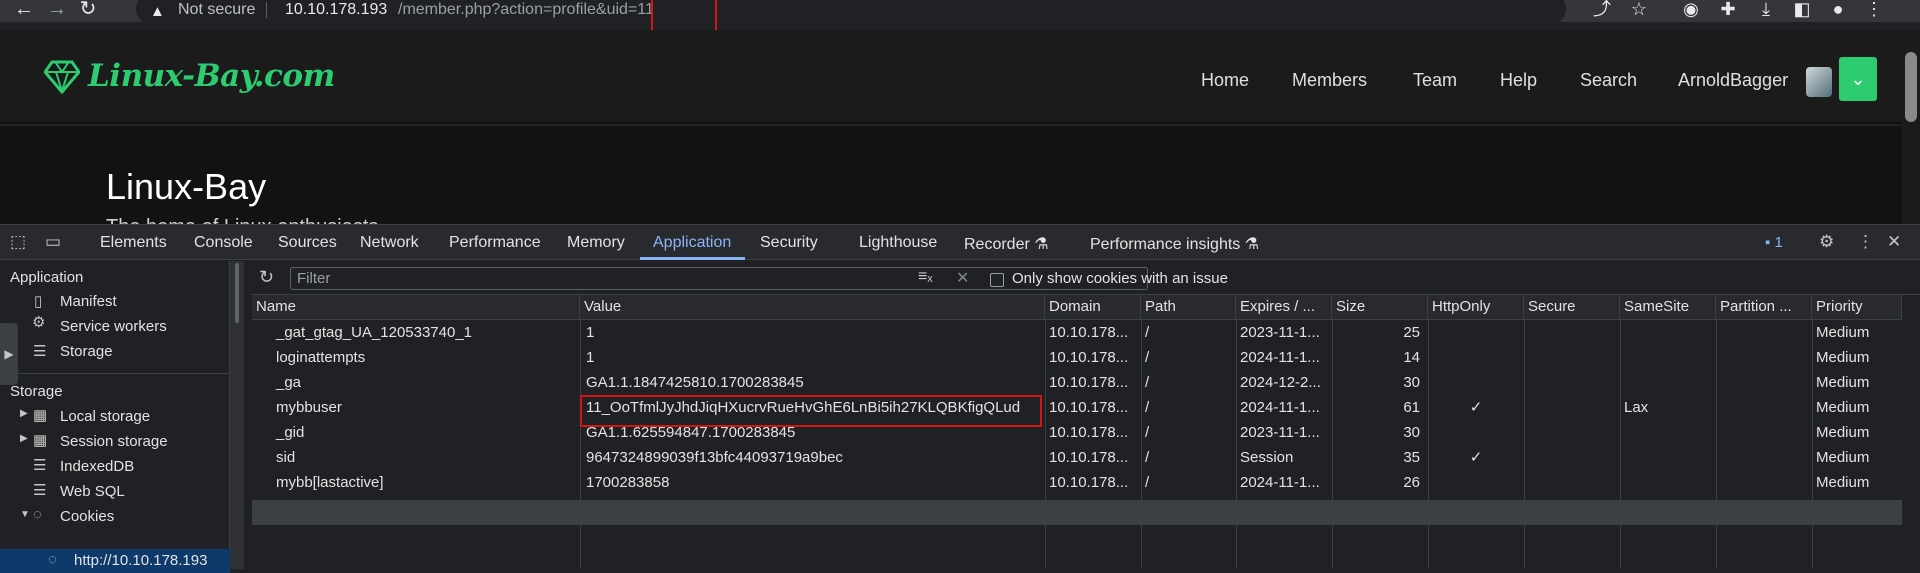 The height and width of the screenshot is (573, 1920). I want to click on collapse-arrow-icon: ▼, so click(25, 514).